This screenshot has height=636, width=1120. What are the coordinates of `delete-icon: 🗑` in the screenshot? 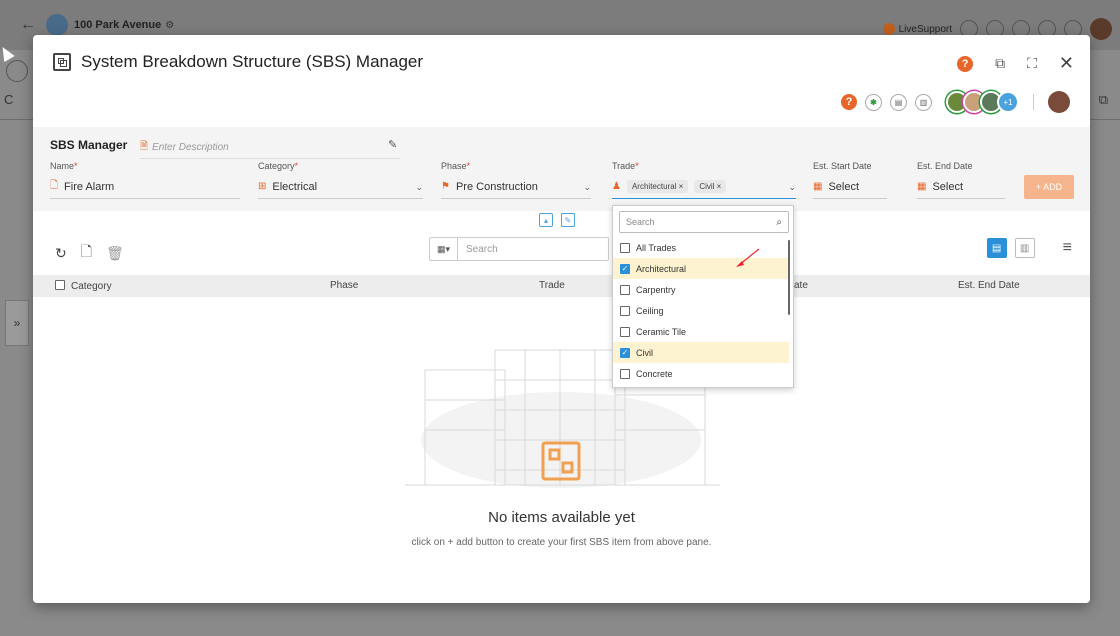 It's located at (115, 253).